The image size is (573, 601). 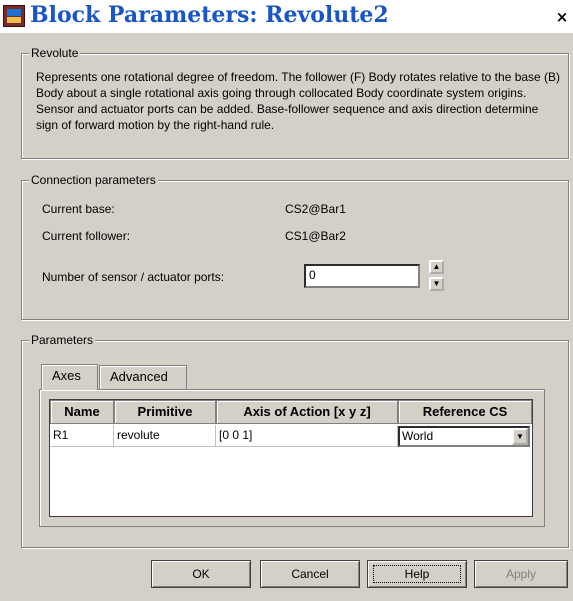 I want to click on column-header-axis: Axis of Action [x y z], so click(x=307, y=412).